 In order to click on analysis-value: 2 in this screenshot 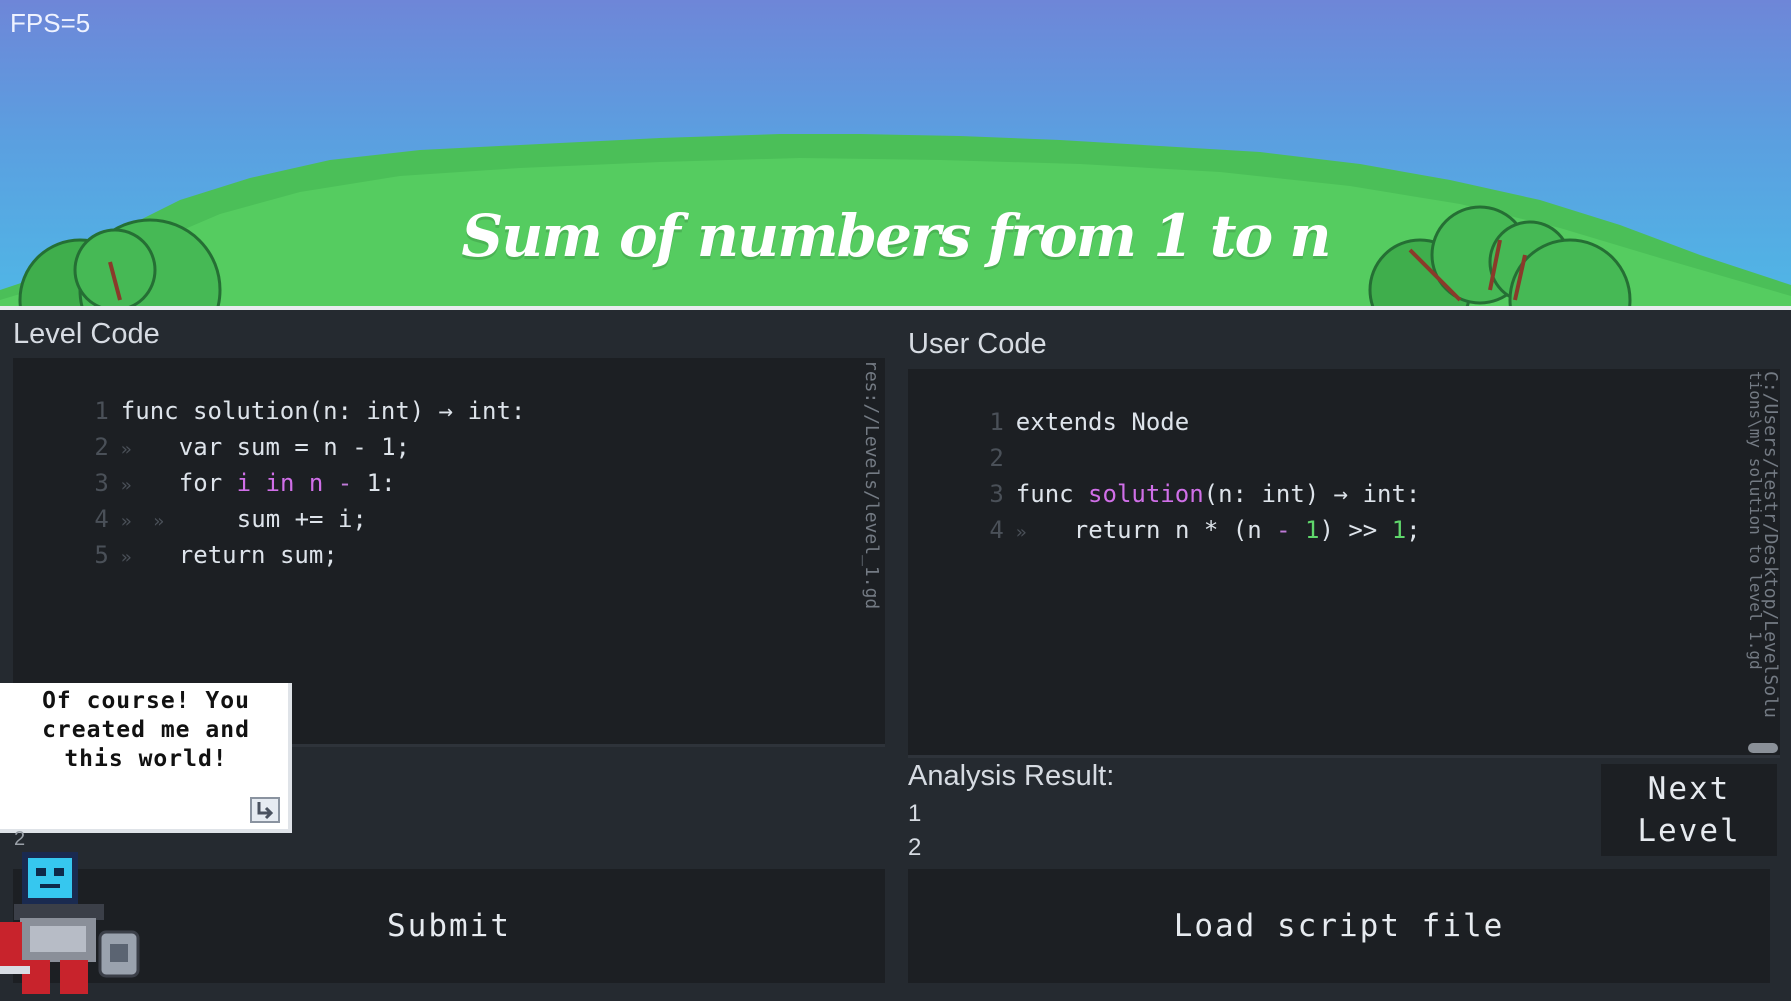, I will do `click(915, 847)`.